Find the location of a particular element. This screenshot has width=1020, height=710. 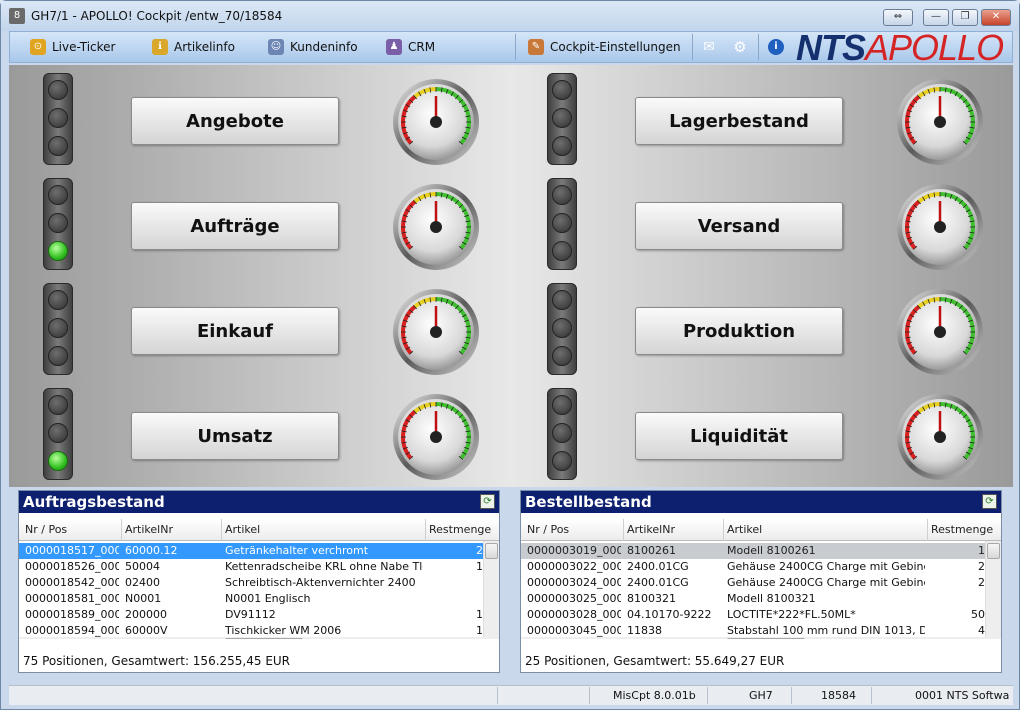

status-separator is located at coordinates (497, 695).